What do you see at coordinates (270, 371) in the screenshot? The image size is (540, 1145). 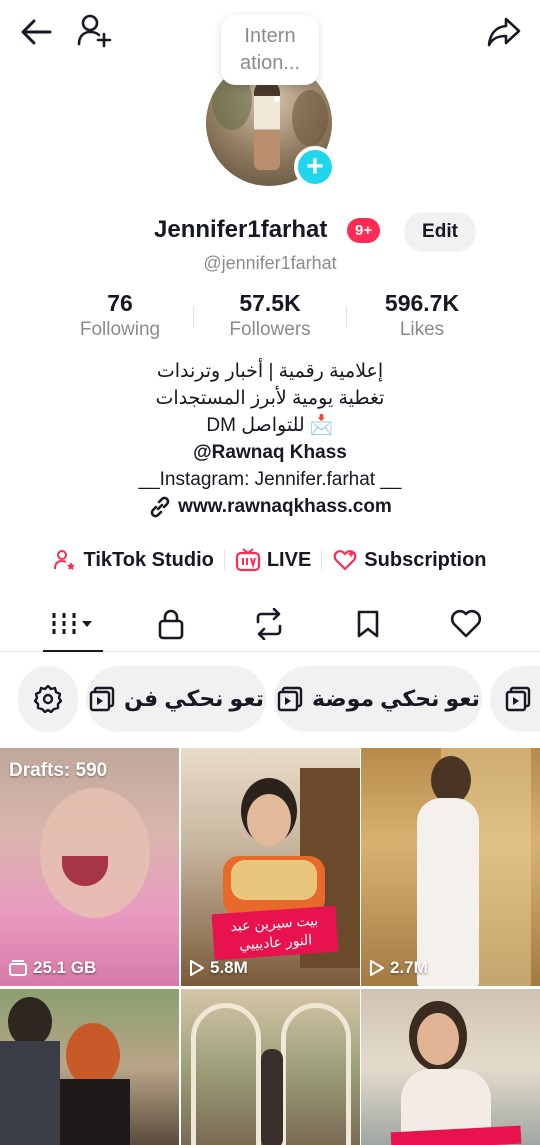 I see `bio-line: إعلامية رقمية | أخبار وترندات` at bounding box center [270, 371].